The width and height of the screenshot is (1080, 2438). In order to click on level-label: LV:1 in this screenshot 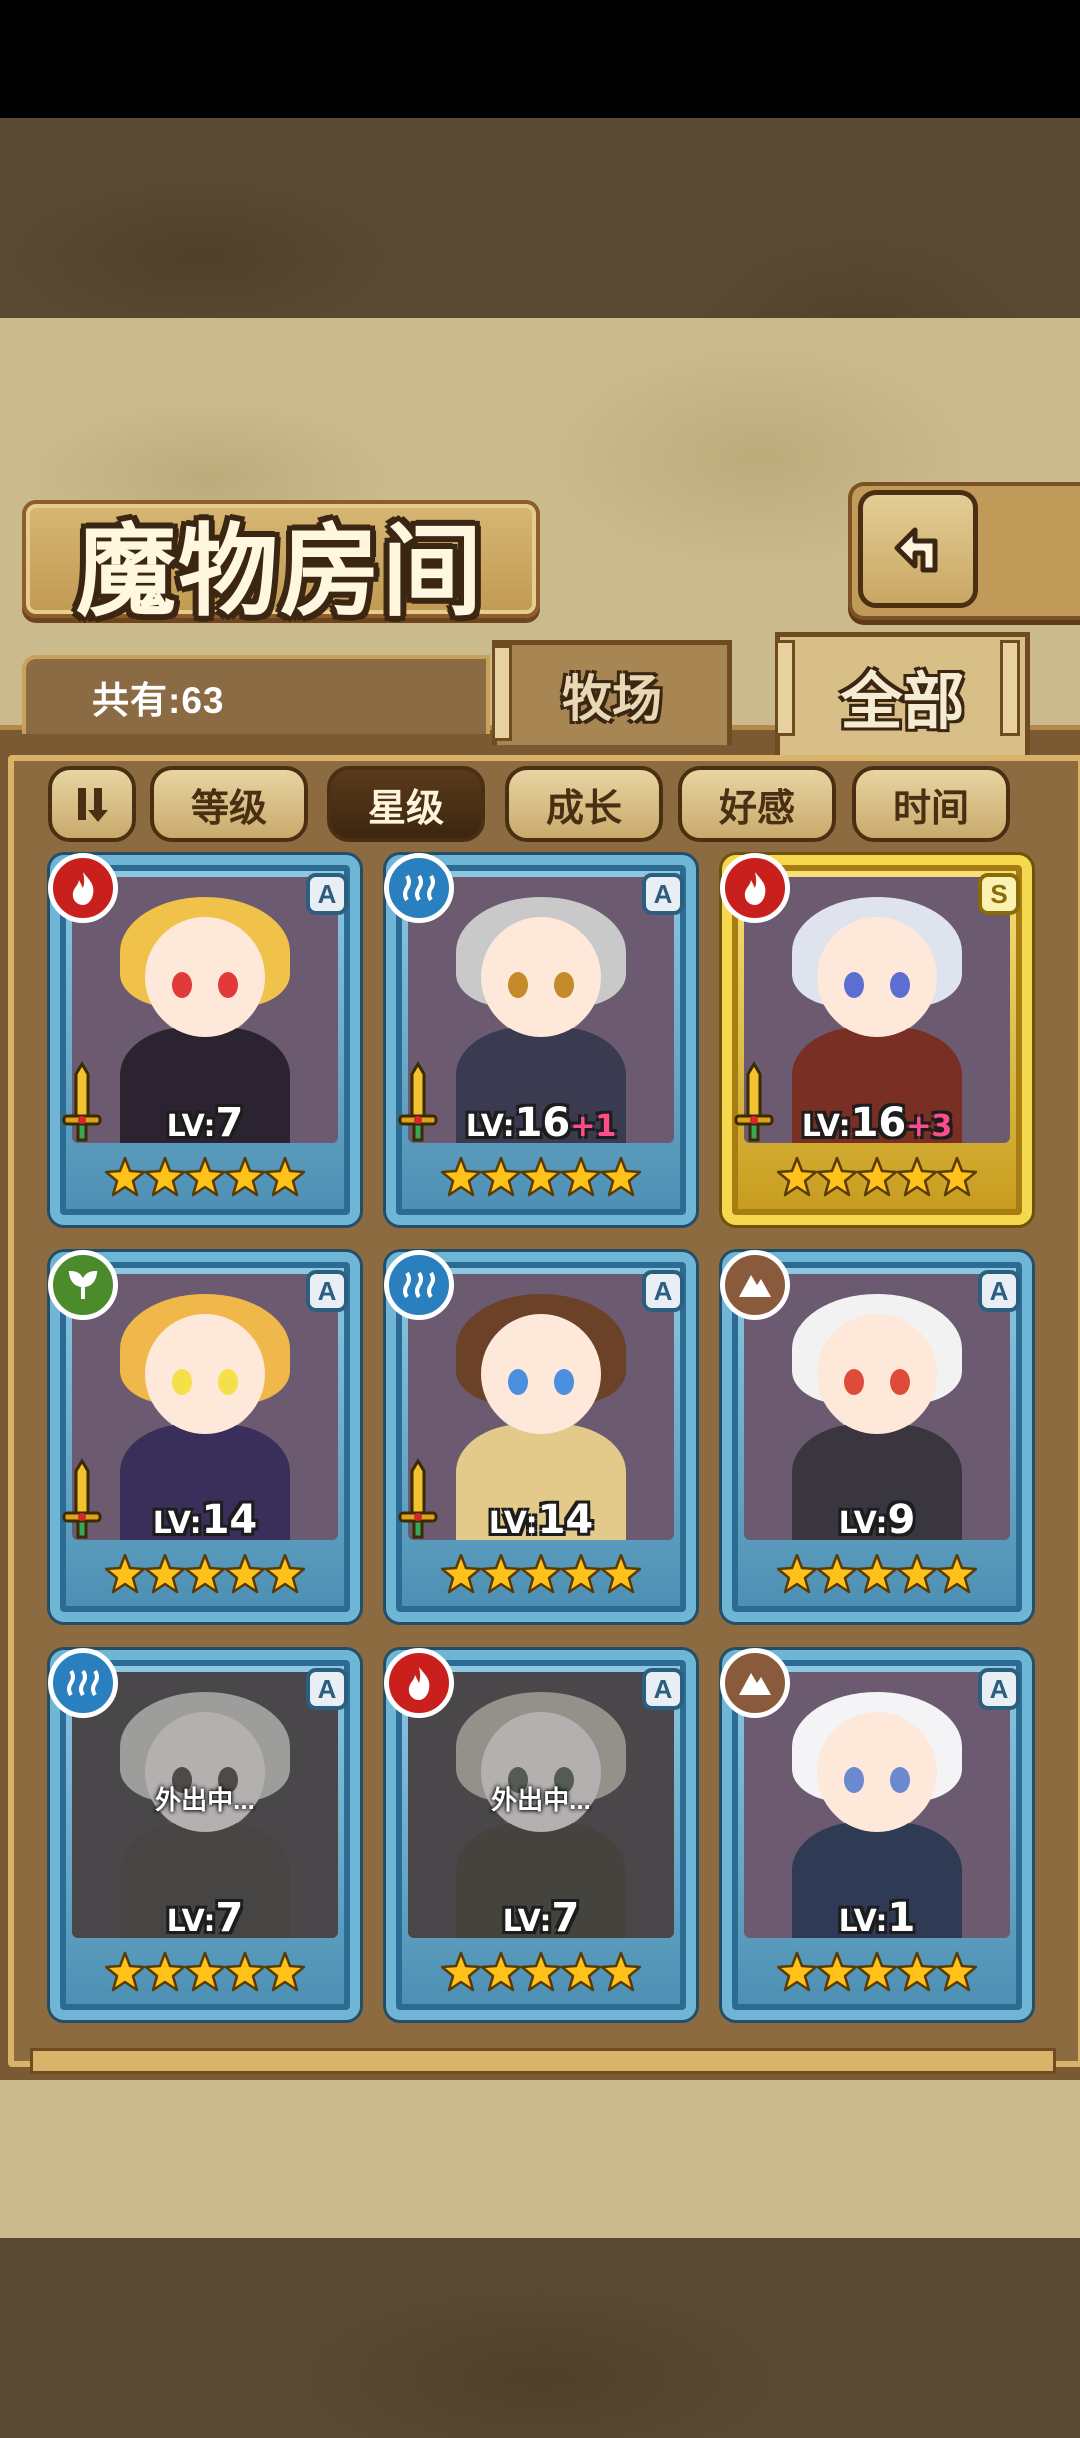, I will do `click(877, 1918)`.